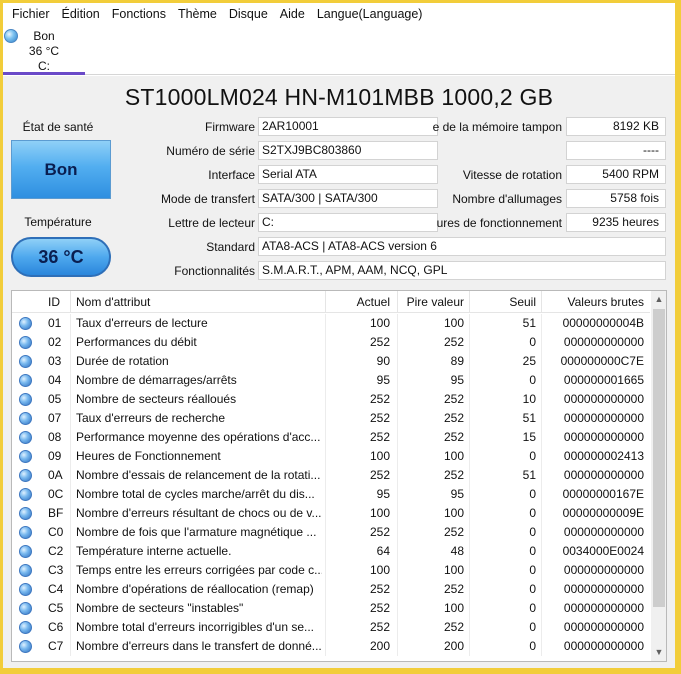 The image size is (681, 674). What do you see at coordinates (503, 302) in the screenshot?
I see `header-threshold: Seuil` at bounding box center [503, 302].